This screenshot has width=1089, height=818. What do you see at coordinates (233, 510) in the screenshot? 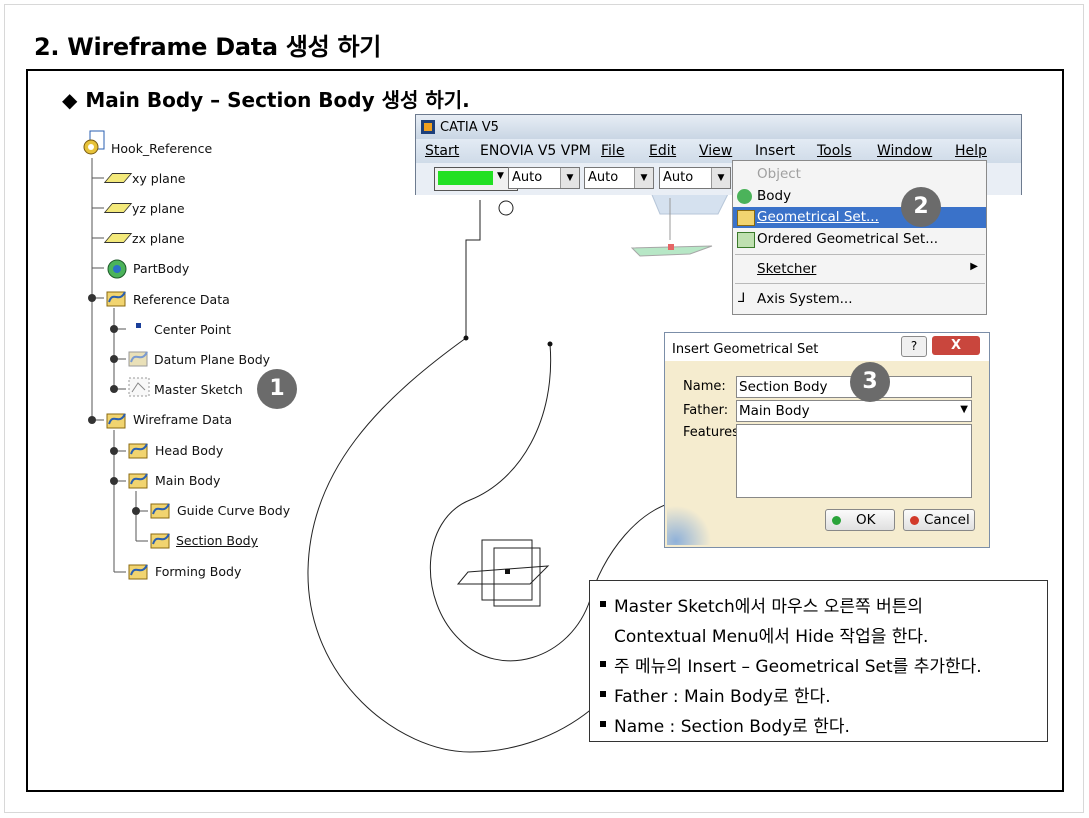
I see `tree-item-guide-curve-body: Guide Curve Body` at bounding box center [233, 510].